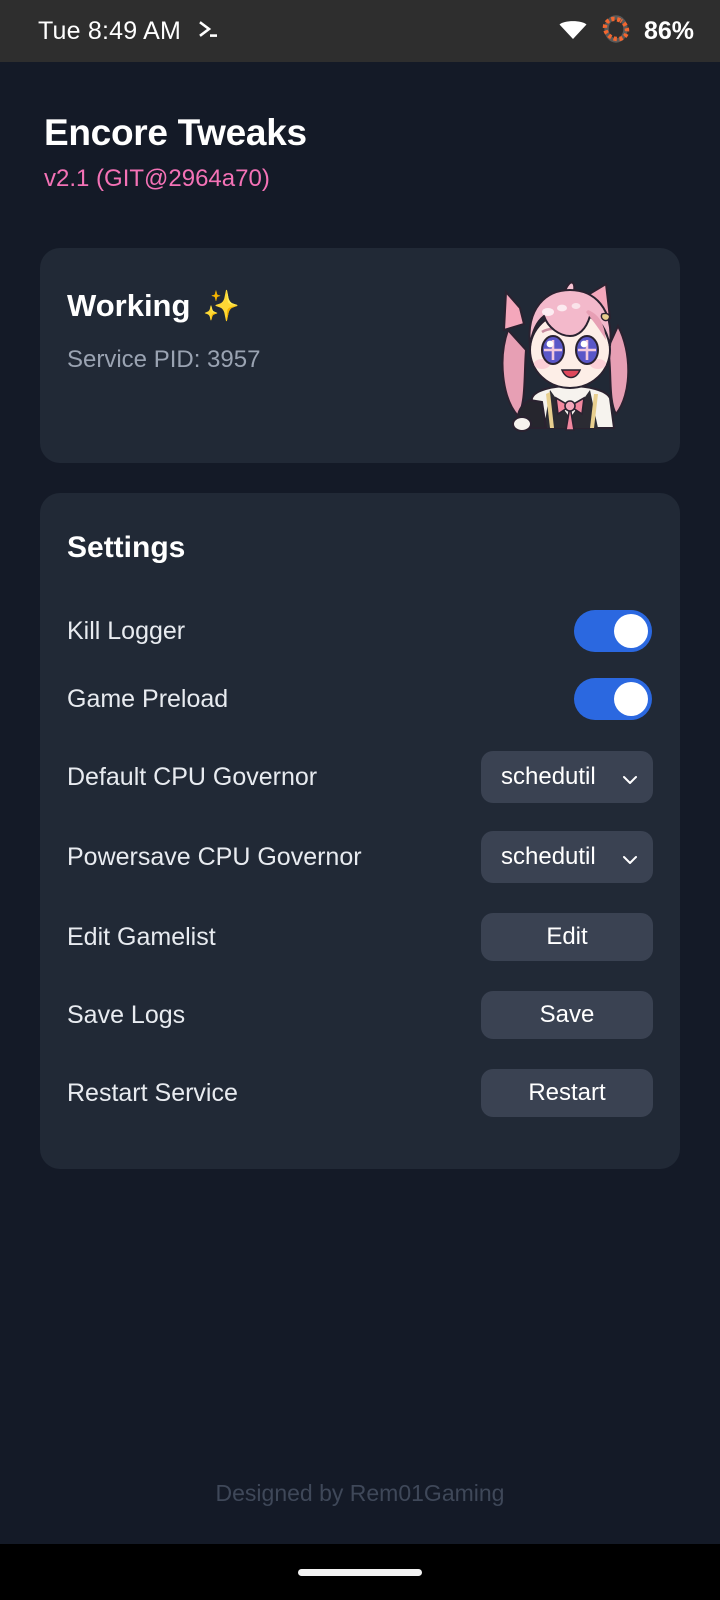  I want to click on wifi-icon, so click(573, 31).